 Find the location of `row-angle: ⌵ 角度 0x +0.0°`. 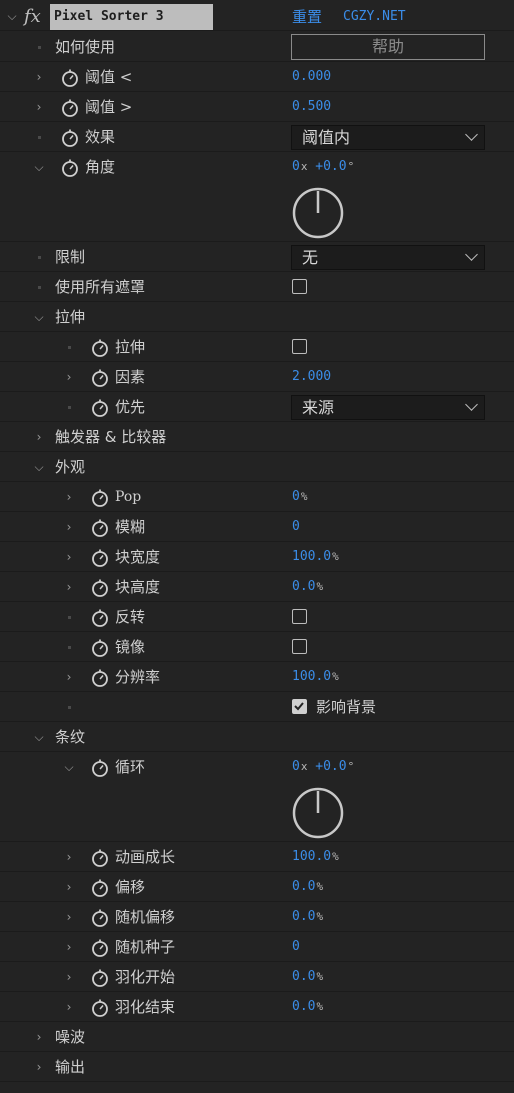

row-angle: ⌵ 角度 0x +0.0° is located at coordinates (257, 197).